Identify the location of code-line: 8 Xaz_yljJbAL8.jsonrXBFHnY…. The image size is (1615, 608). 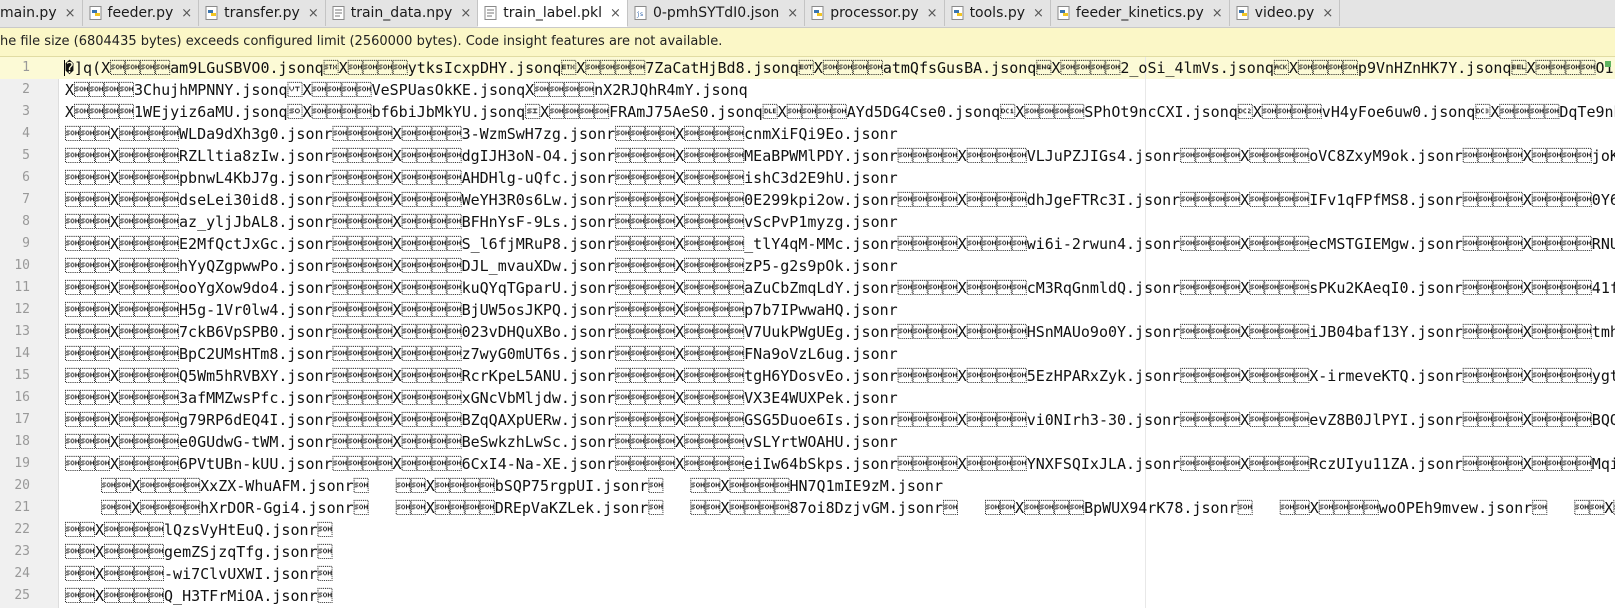
(807, 222).